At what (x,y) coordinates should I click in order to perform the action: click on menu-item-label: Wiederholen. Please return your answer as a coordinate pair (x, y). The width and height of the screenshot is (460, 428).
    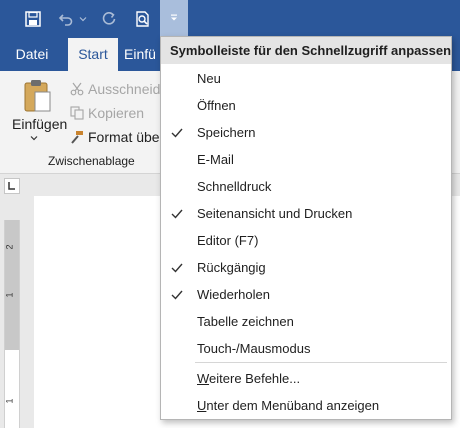
    Looking at the image, I should click on (233, 294).